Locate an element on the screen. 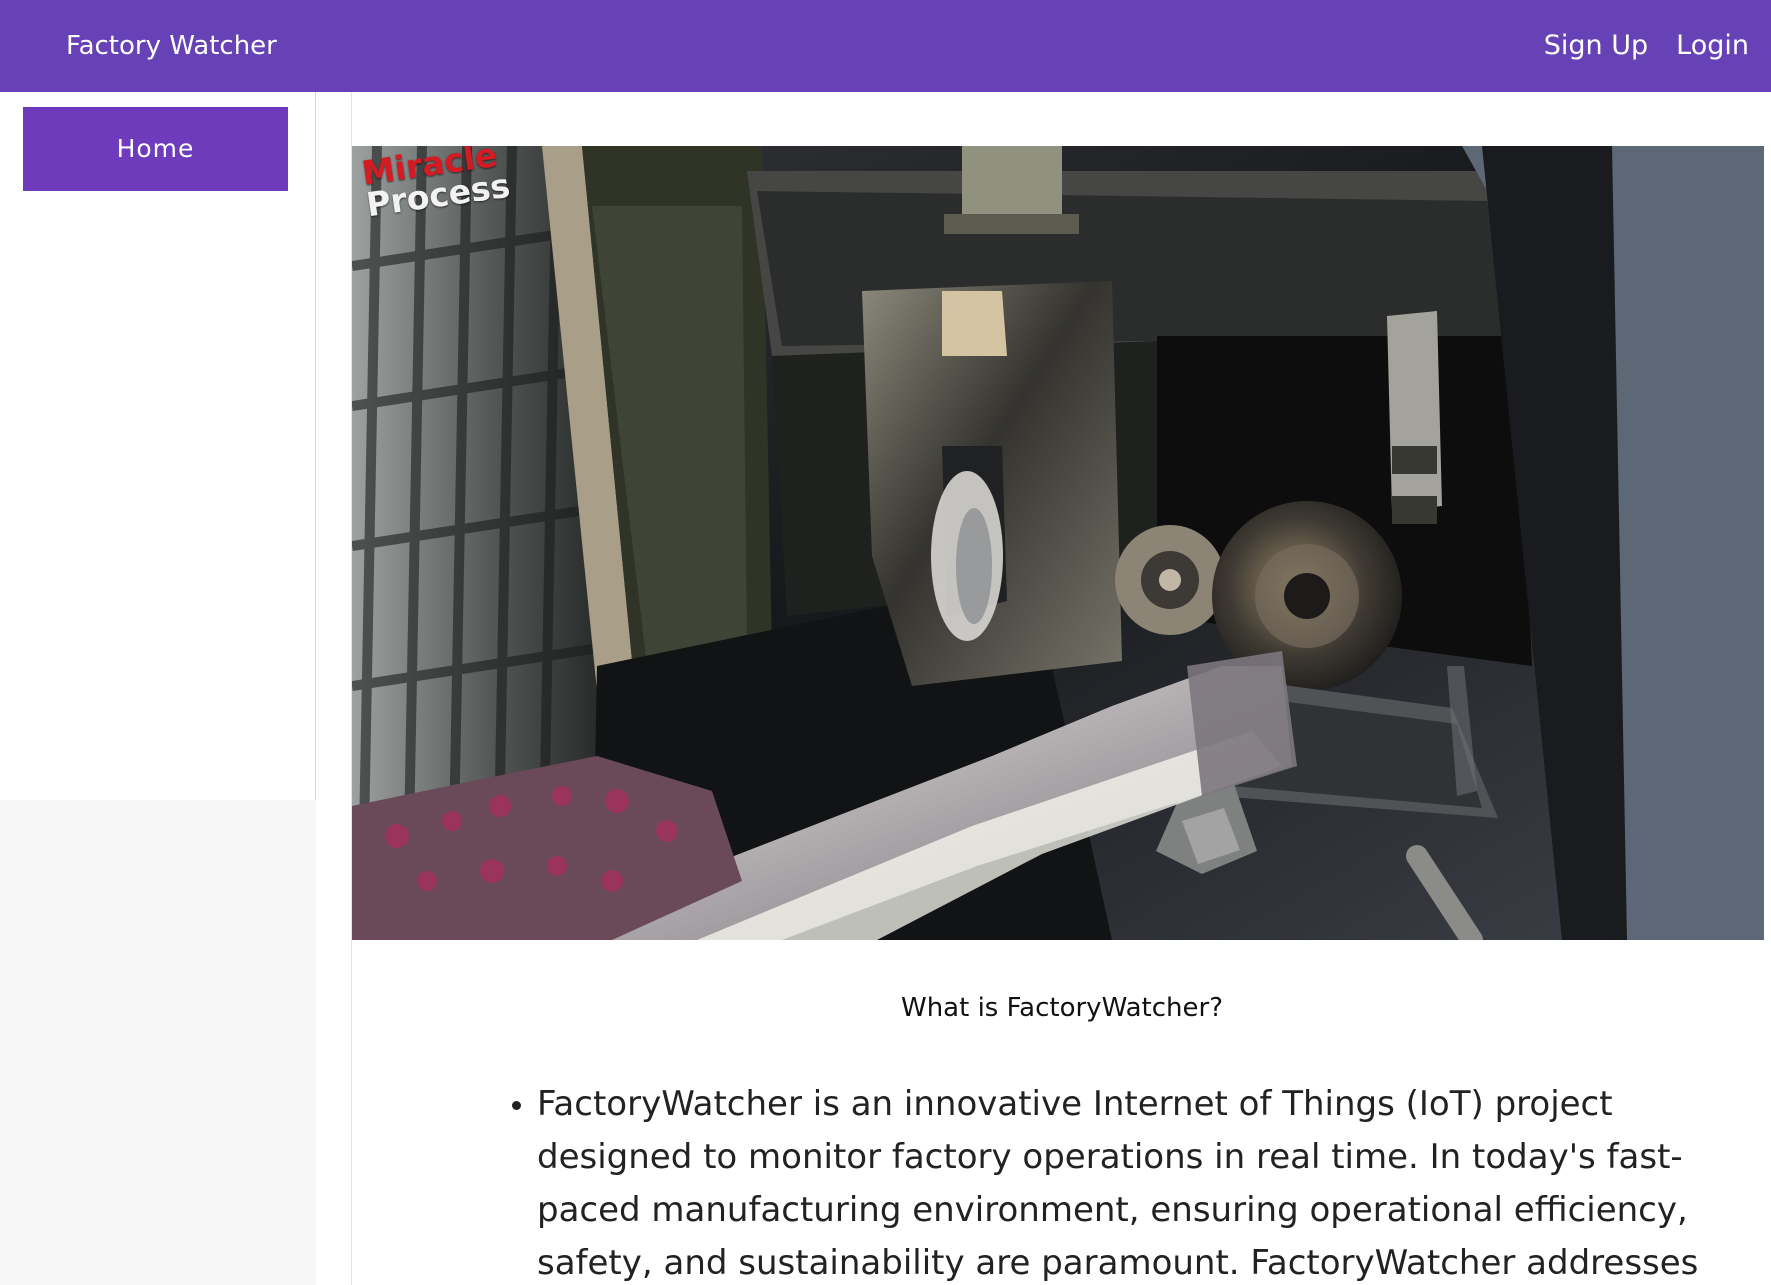 The width and height of the screenshot is (1771, 1285). top-navigation-bar: Factory Watcher Sign Up Login is located at coordinates (885, 46).